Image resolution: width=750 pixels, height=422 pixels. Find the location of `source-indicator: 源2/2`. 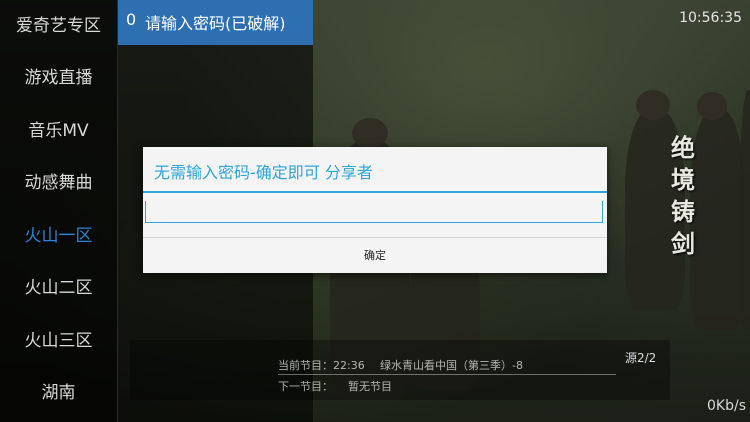

source-indicator: 源2/2 is located at coordinates (641, 358).